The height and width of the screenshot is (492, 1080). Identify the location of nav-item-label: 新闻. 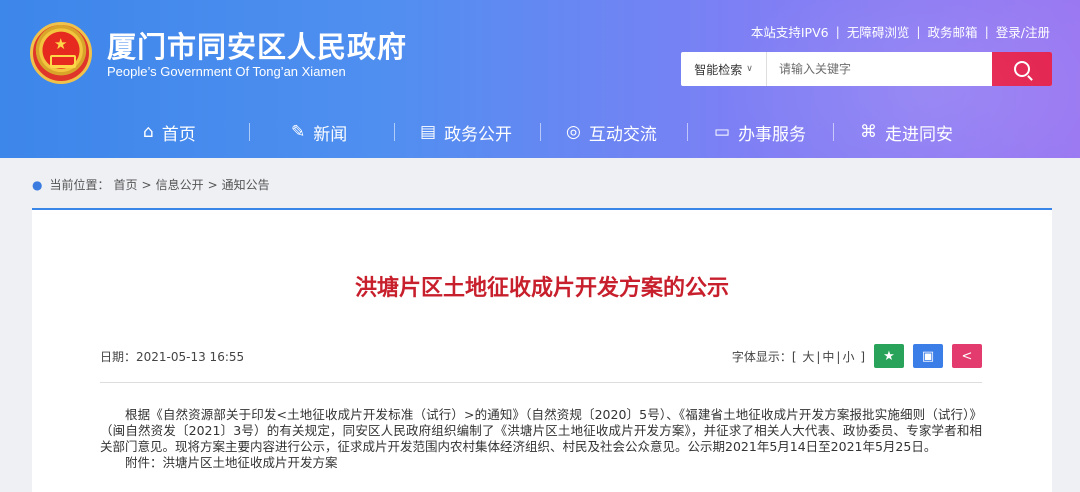
(330, 134).